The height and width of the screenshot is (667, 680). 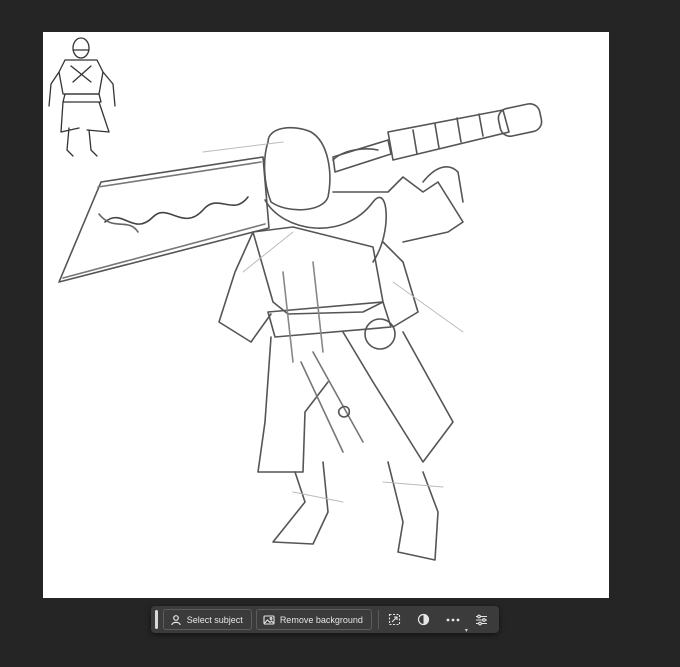 I want to click on contextual-taskbar: Select subject Remove background ▾, so click(x=325, y=620).